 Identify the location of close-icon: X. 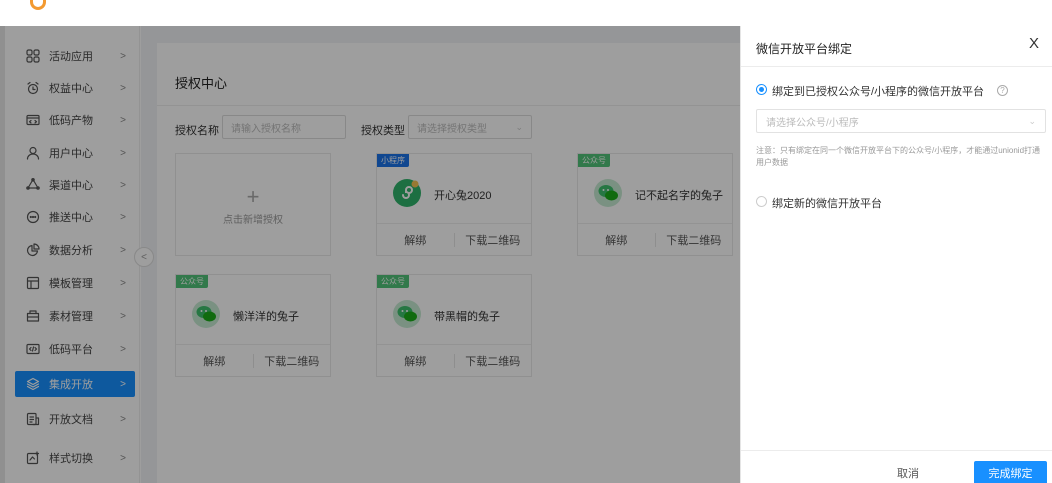
(1034, 43).